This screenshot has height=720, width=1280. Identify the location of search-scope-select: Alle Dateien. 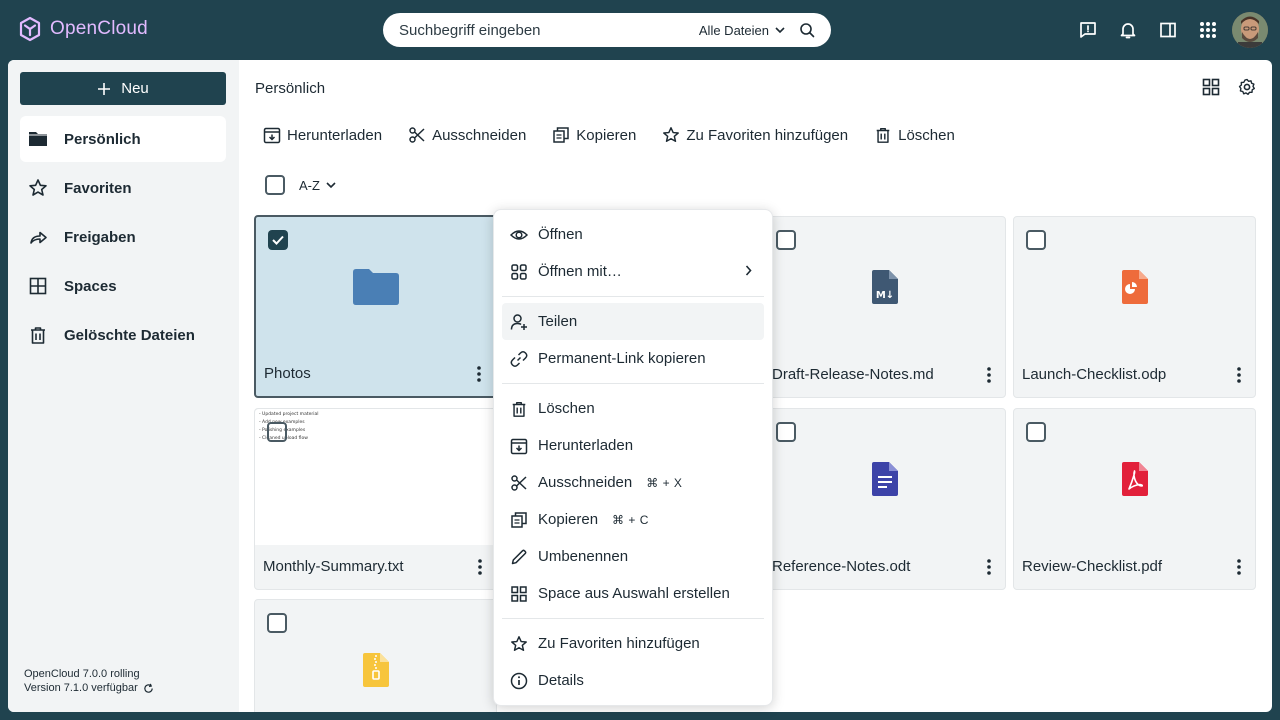
(742, 30).